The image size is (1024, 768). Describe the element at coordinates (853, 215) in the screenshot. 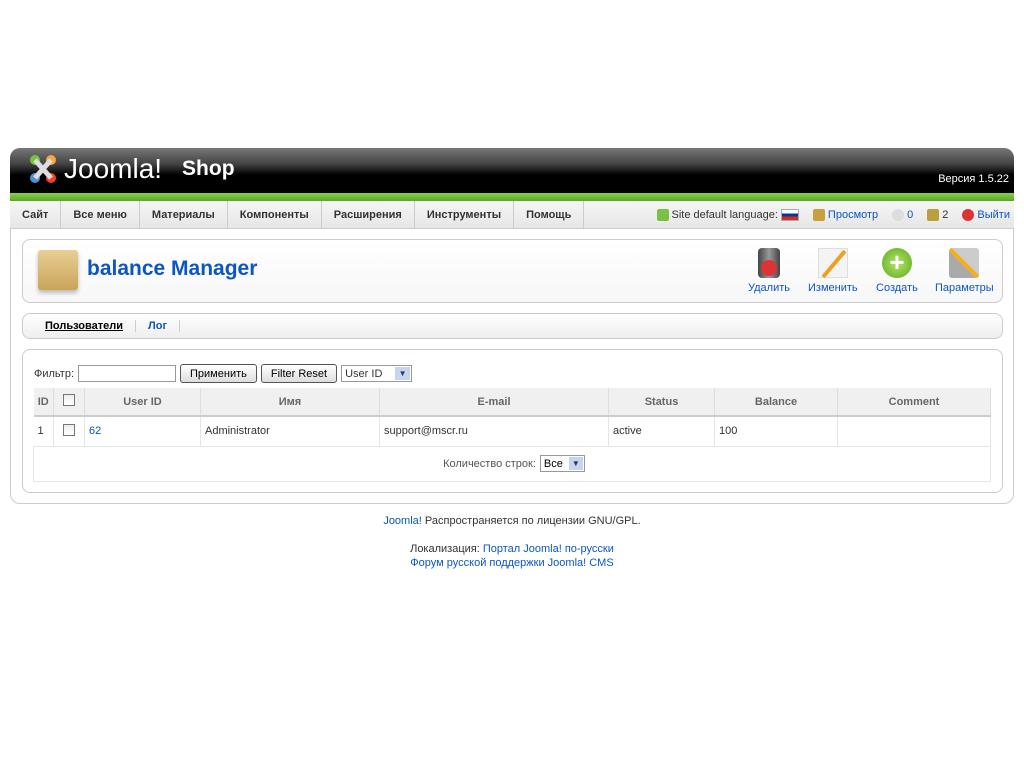

I see `preview-link: Просмотр` at that location.